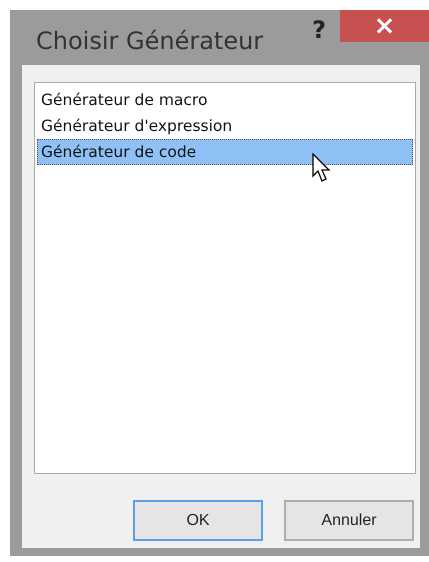  What do you see at coordinates (225, 126) in the screenshot?
I see `list-item: Générateur d'expression` at bounding box center [225, 126].